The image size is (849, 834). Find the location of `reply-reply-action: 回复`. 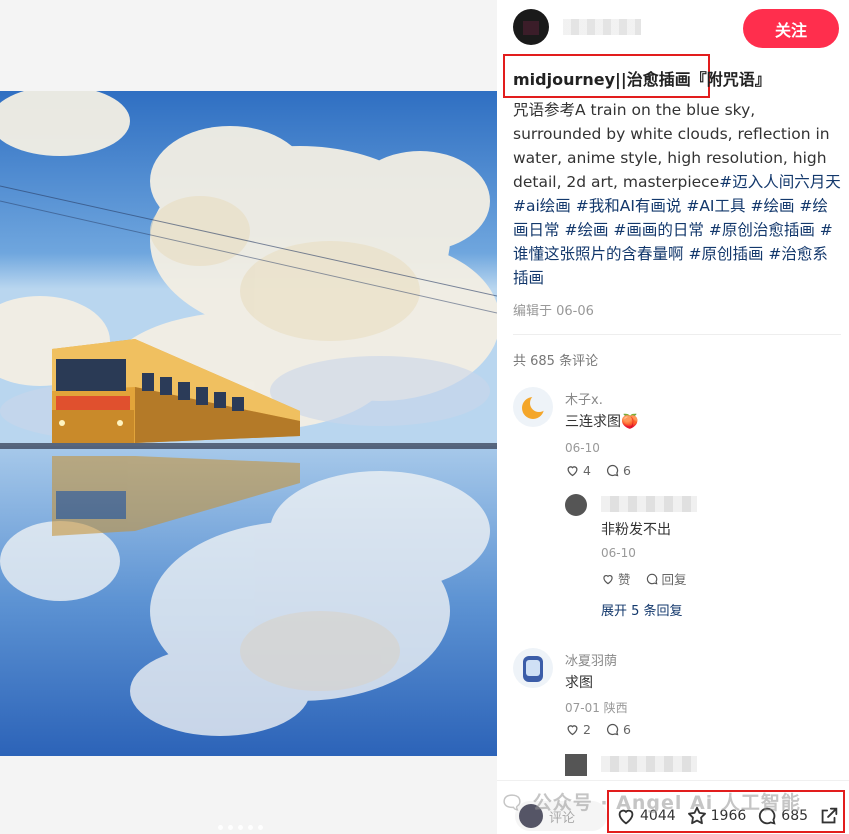

reply-reply-action: 回复 is located at coordinates (666, 578).